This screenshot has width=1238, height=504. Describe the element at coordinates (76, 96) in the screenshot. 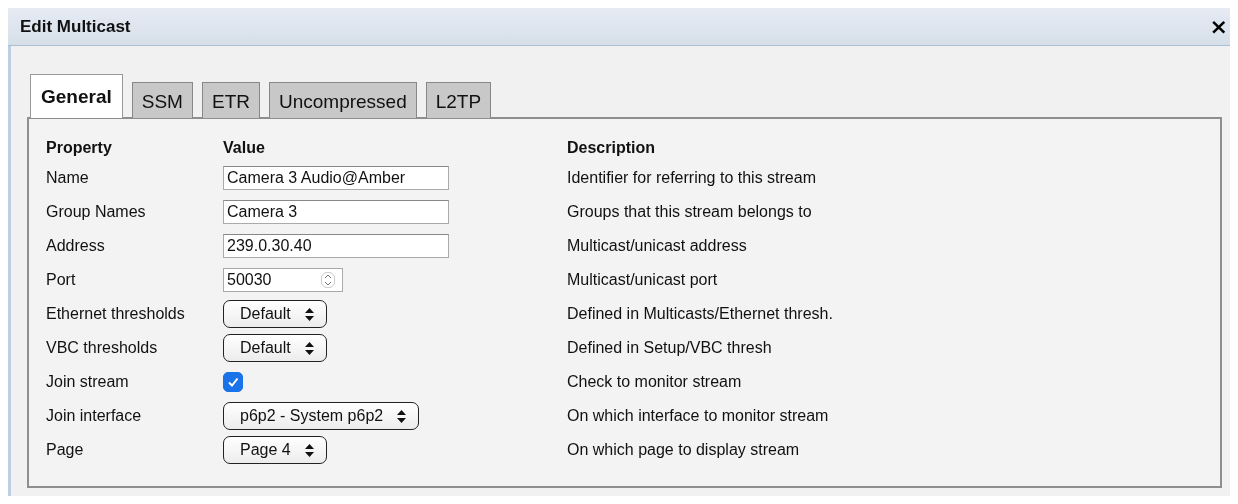

I see `tab: General` at that location.